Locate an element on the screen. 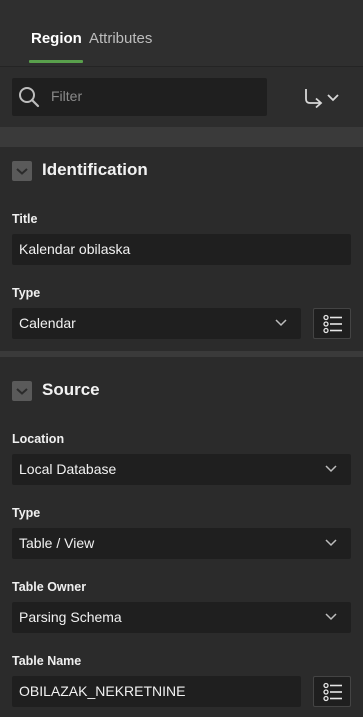  tab-attributes: Attributes is located at coordinates (120, 38).